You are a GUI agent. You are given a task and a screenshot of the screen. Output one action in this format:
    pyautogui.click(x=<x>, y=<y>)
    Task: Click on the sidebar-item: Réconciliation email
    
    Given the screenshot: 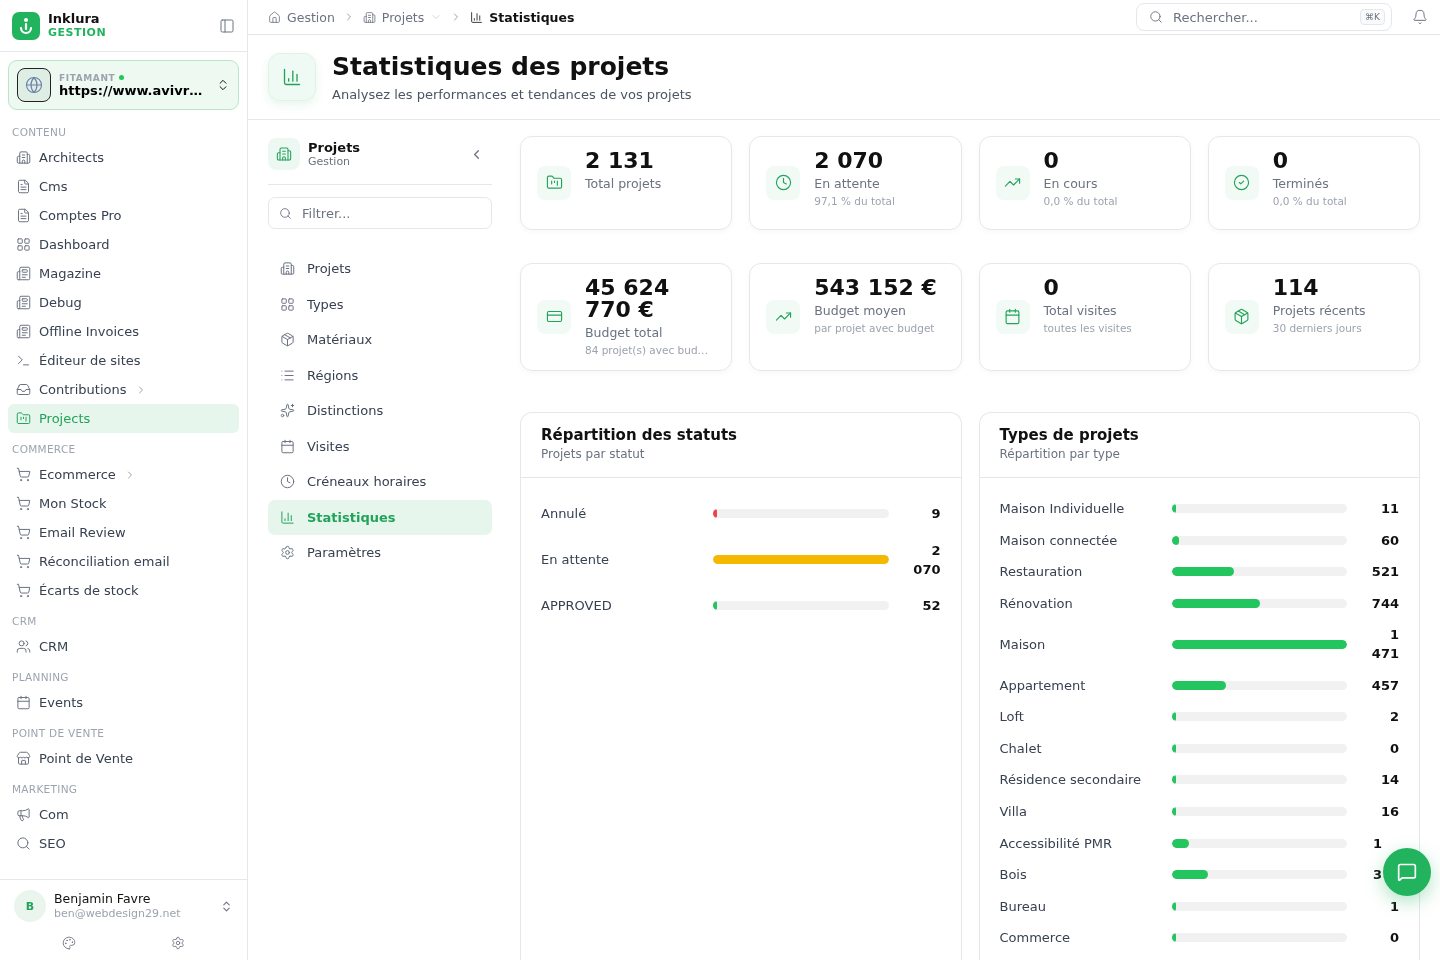 What is the action you would take?
    pyautogui.click(x=123, y=561)
    